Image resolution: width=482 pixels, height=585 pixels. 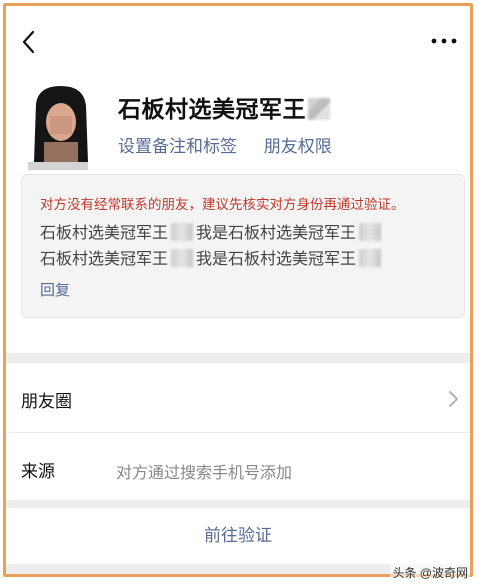 What do you see at coordinates (444, 41) in the screenshot?
I see `more-dots-icon` at bounding box center [444, 41].